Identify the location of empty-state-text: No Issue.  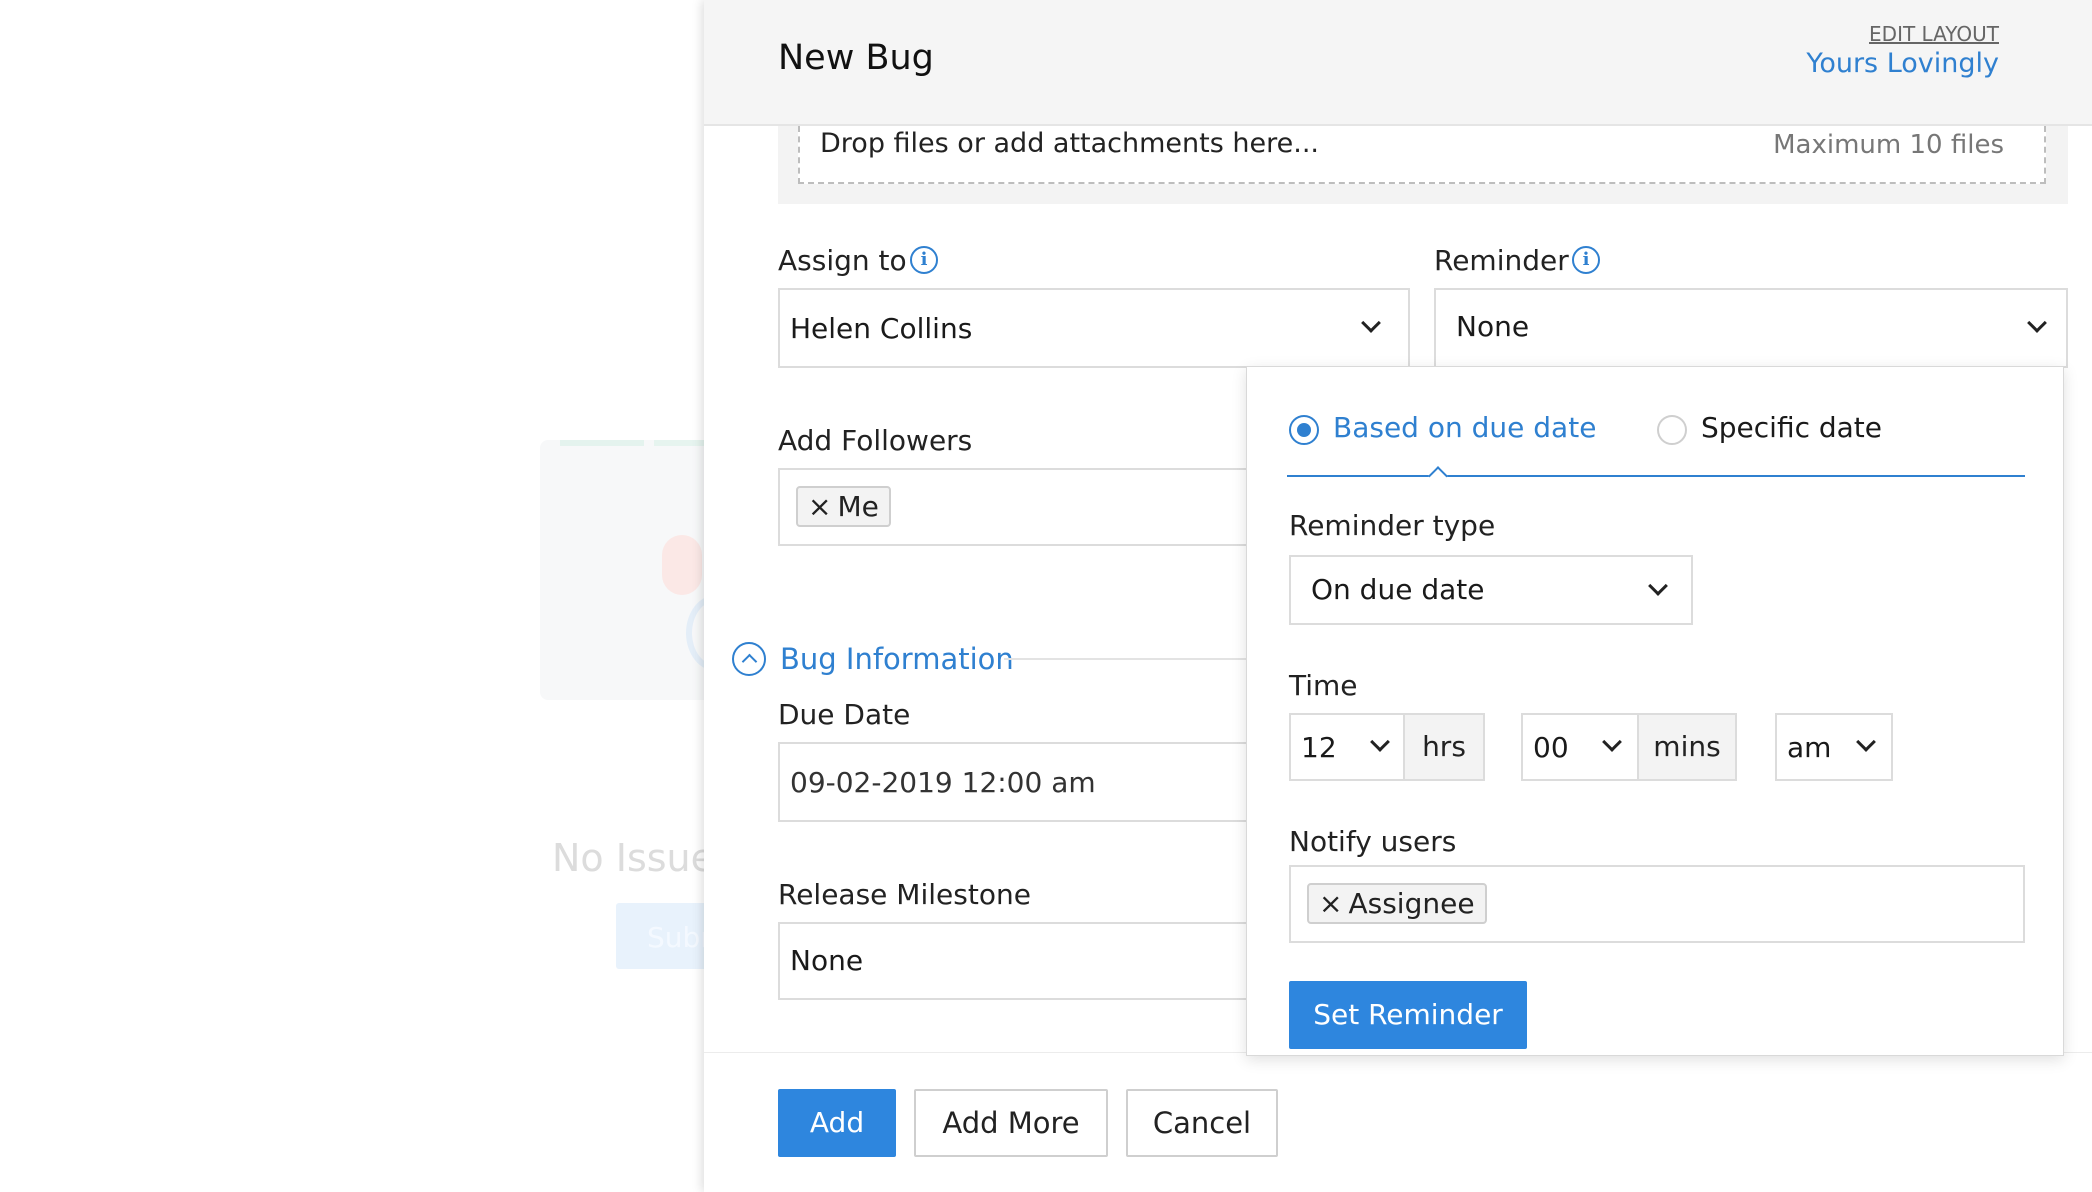
(633, 858).